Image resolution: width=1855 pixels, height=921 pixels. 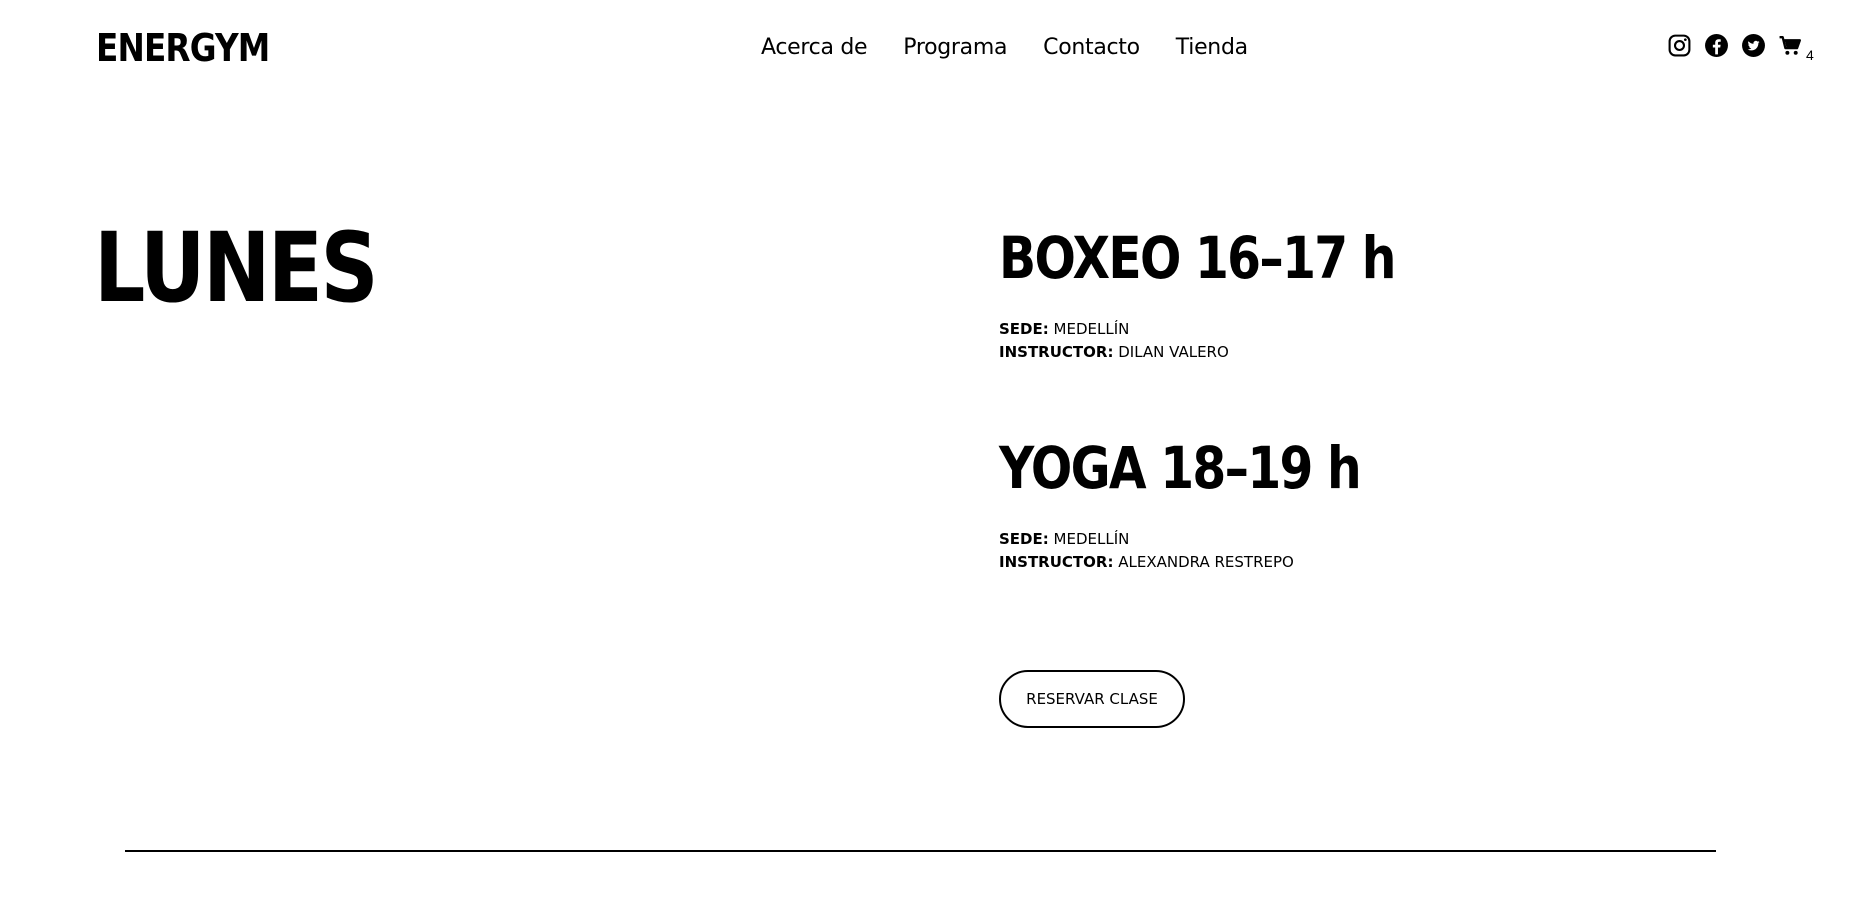 What do you see at coordinates (1234, 352) in the screenshot?
I see `instructor-row: INSTRUCTOR: DILAN VALERO` at bounding box center [1234, 352].